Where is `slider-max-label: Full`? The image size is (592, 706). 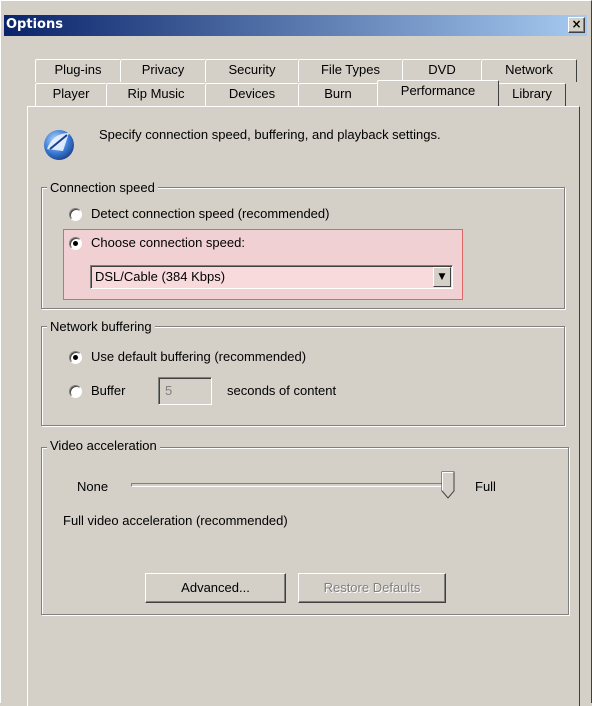 slider-max-label: Full is located at coordinates (485, 486).